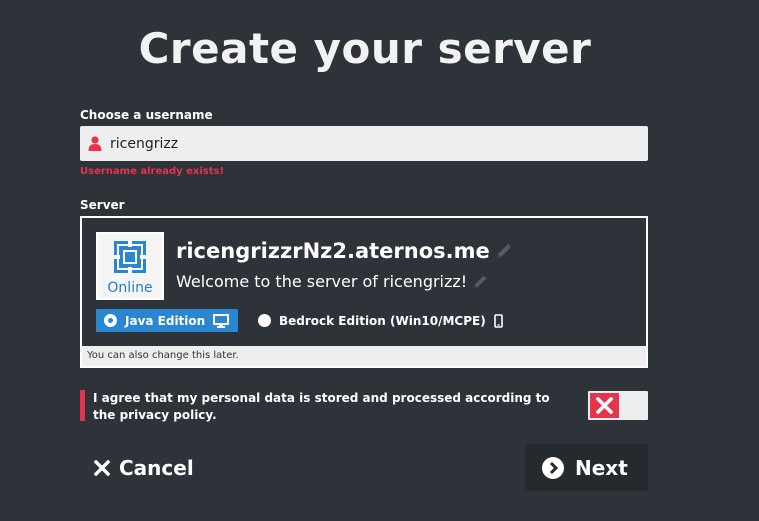  I want to click on edit-address-icon, so click(504, 251).